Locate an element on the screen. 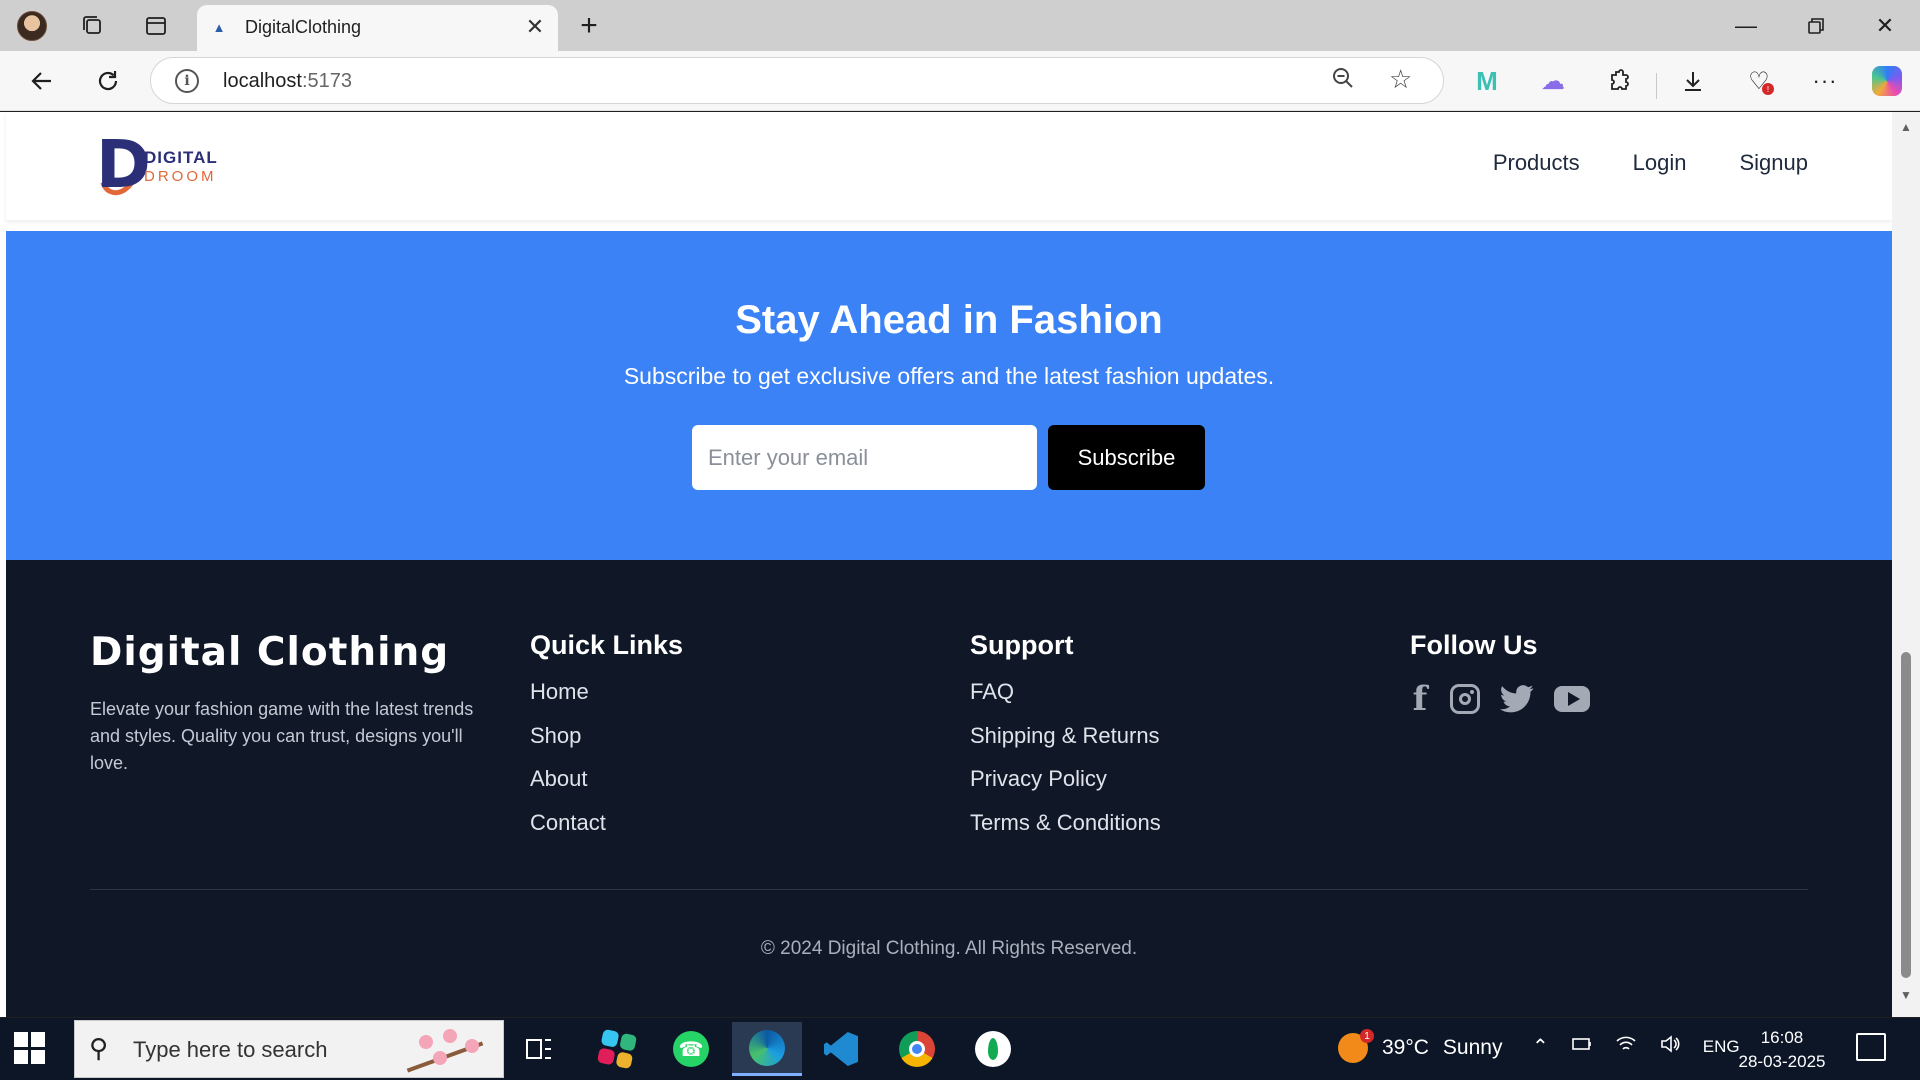 This screenshot has height=1080, width=1920. scroll-up-icon: ▲ is located at coordinates (1906, 127).